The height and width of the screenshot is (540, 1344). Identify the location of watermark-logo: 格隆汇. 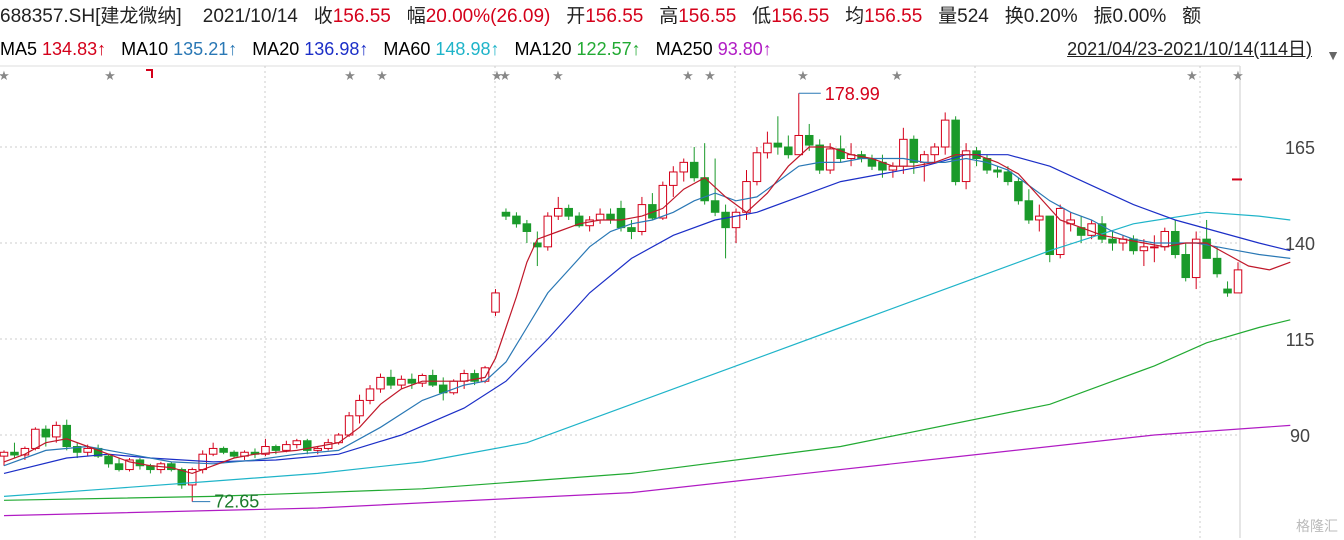
(1317, 526).